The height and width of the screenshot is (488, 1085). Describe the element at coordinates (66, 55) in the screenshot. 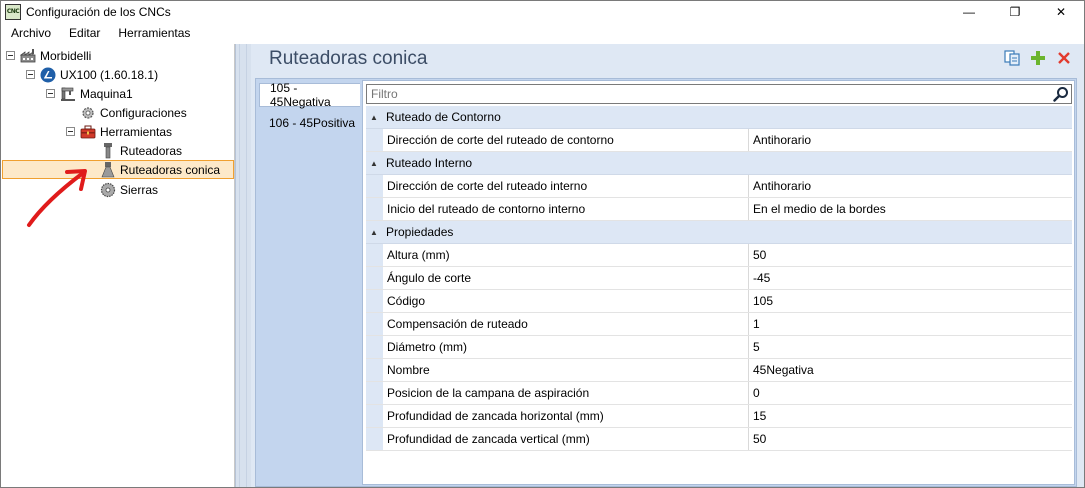

I see `tree-node-label: Morbidelli` at that location.